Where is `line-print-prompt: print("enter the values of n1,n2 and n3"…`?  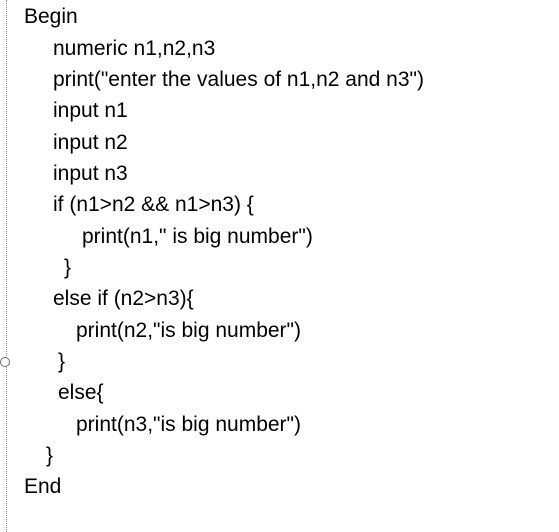 line-print-prompt: print("enter the values of n1,n2 and n3"… is located at coordinates (238, 79).